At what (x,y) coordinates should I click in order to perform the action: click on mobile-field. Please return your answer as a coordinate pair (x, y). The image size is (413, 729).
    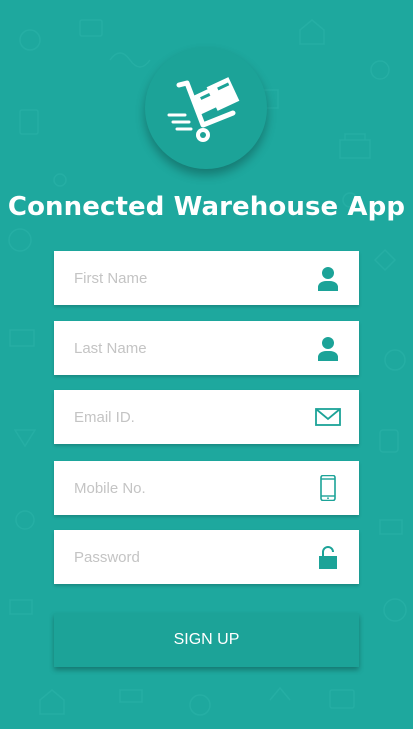
    Looking at the image, I should click on (184, 488).